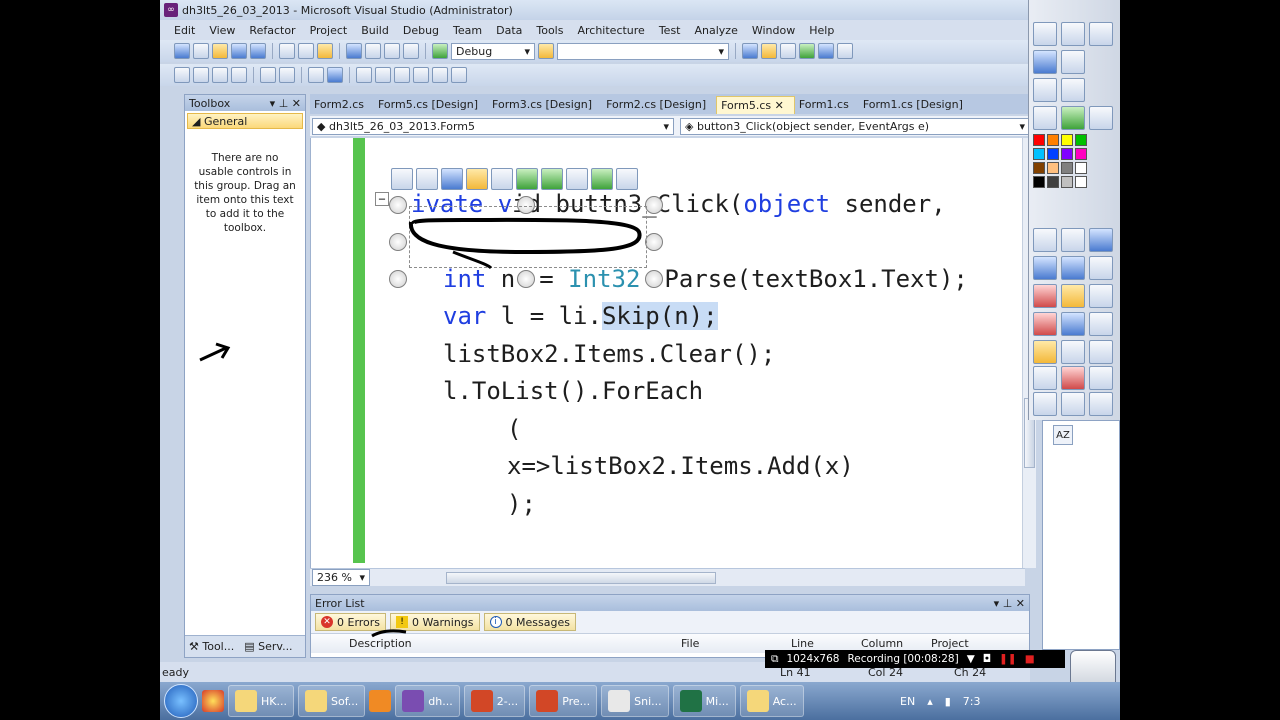 This screenshot has height=720, width=1280. What do you see at coordinates (1073, 352) in the screenshot?
I see `text-tool-icon` at bounding box center [1073, 352].